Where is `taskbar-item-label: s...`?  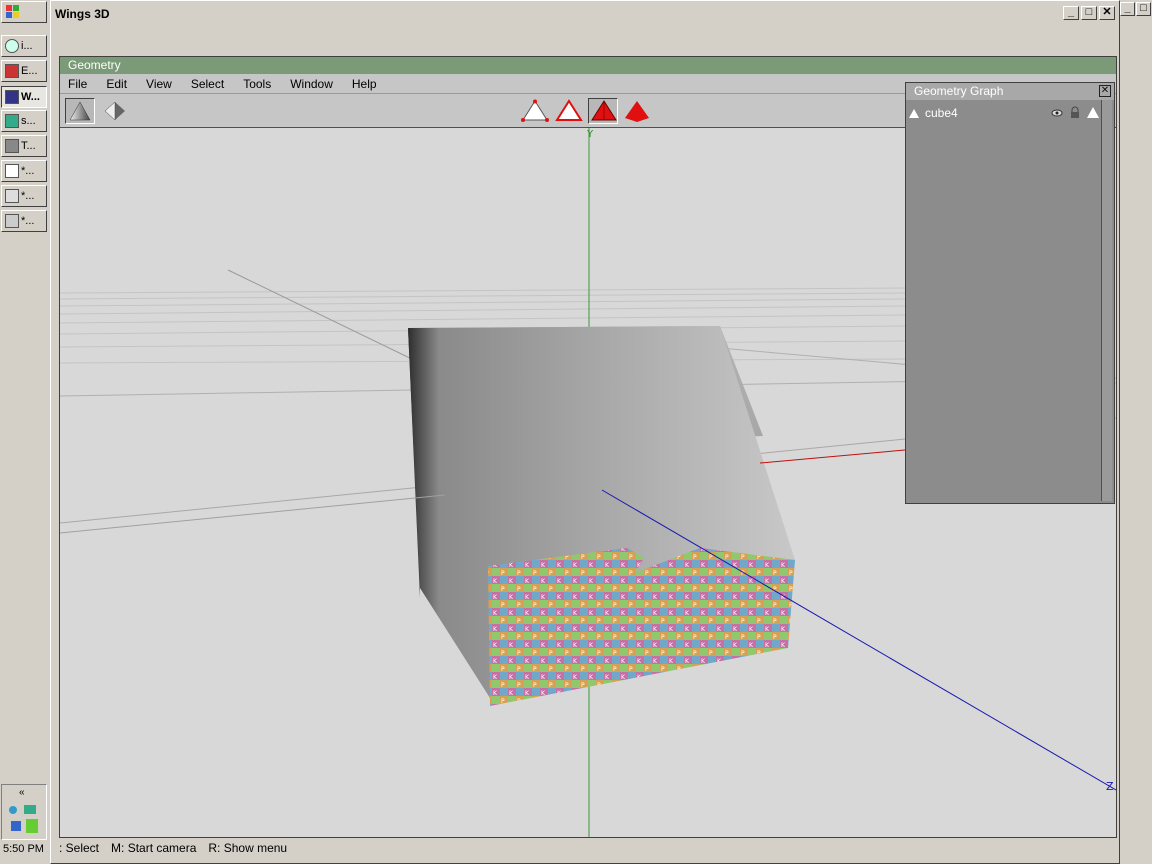
taskbar-item-label: s... is located at coordinates (28, 121).